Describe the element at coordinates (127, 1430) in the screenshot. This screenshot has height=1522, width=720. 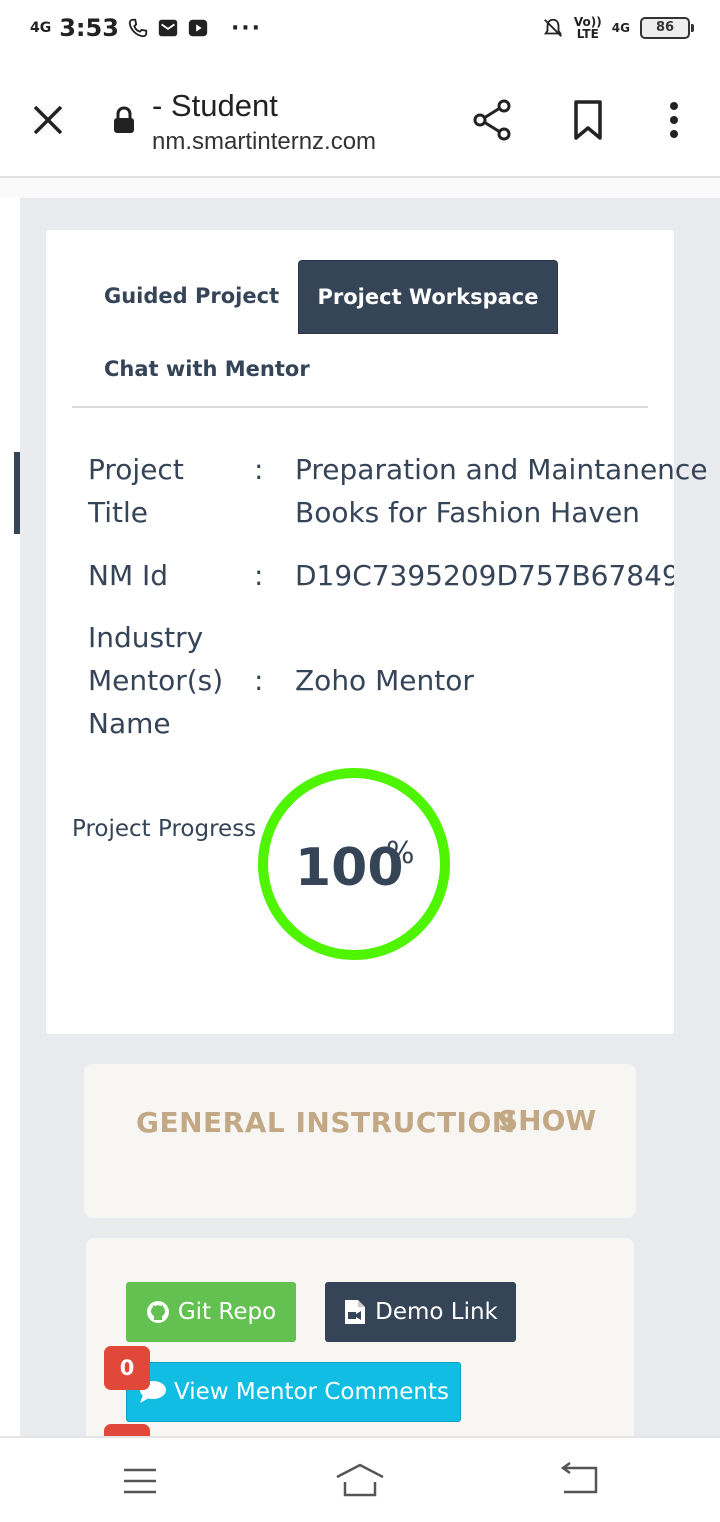
I see `secondary-count-badge` at that location.